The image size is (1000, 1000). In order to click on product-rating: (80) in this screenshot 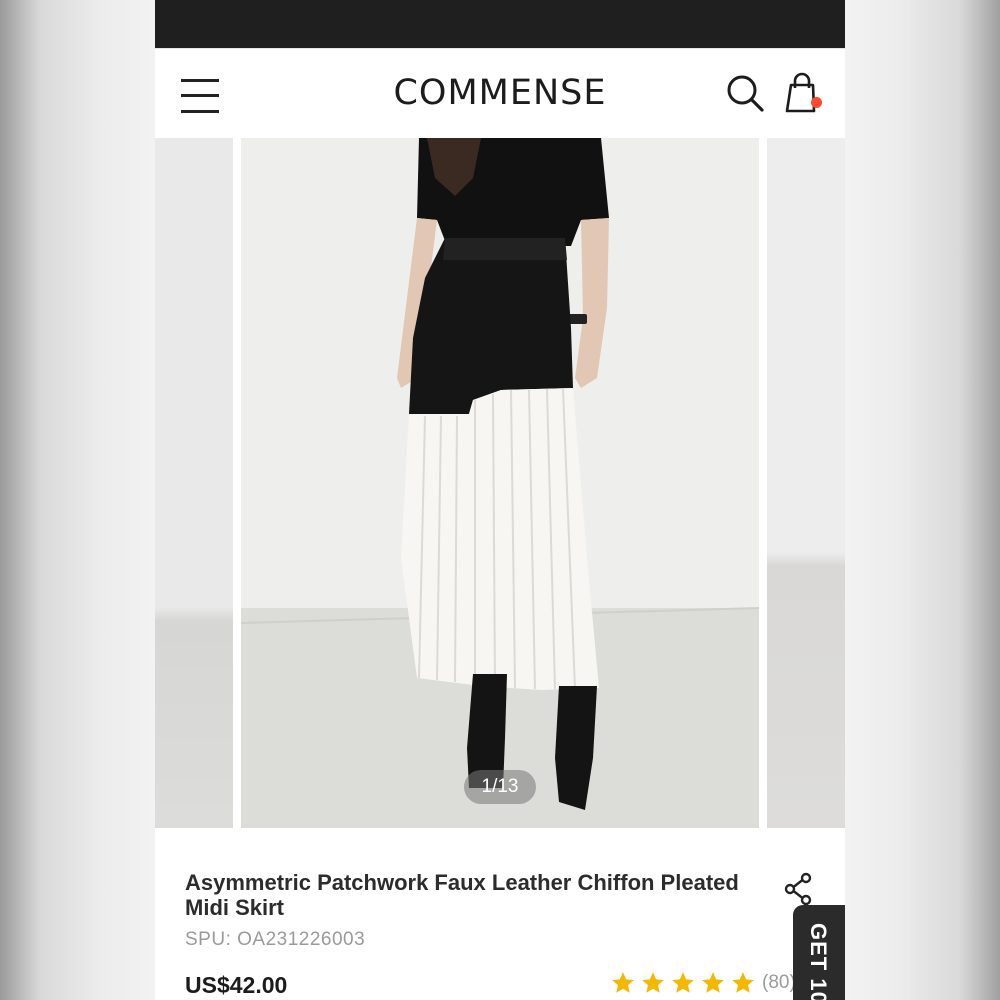, I will do `click(703, 983)`.